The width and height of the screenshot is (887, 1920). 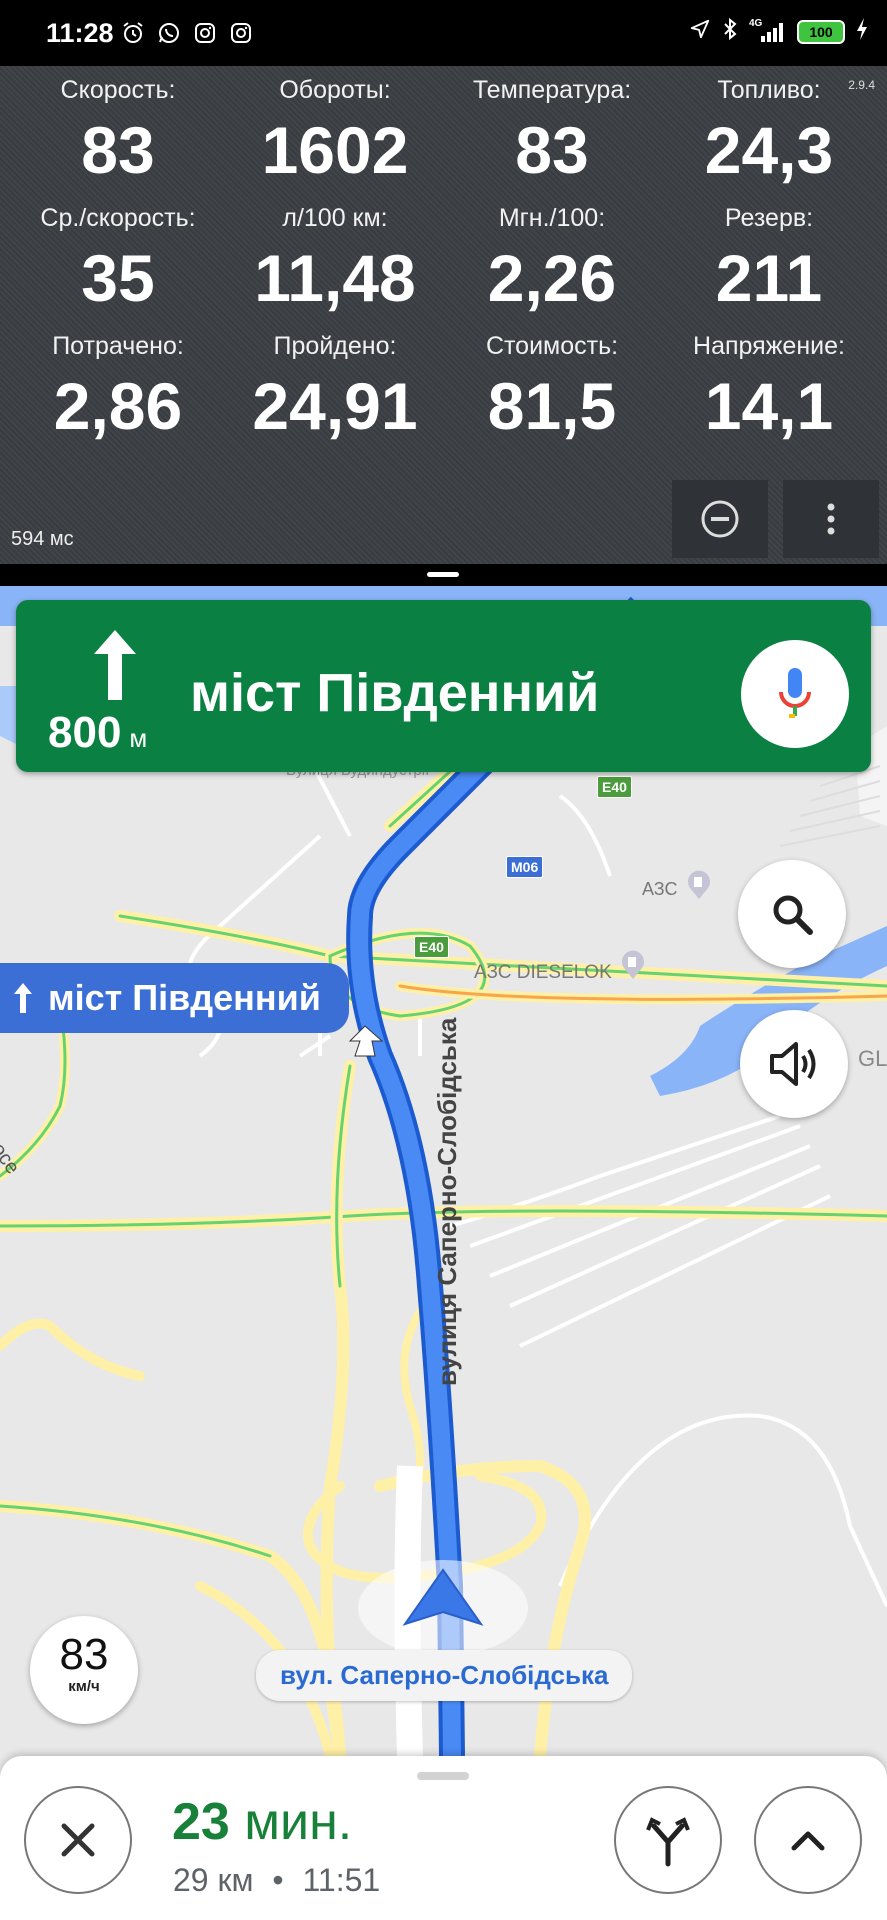 I want to click on metric-label: Ср./скорость:, so click(x=118, y=218).